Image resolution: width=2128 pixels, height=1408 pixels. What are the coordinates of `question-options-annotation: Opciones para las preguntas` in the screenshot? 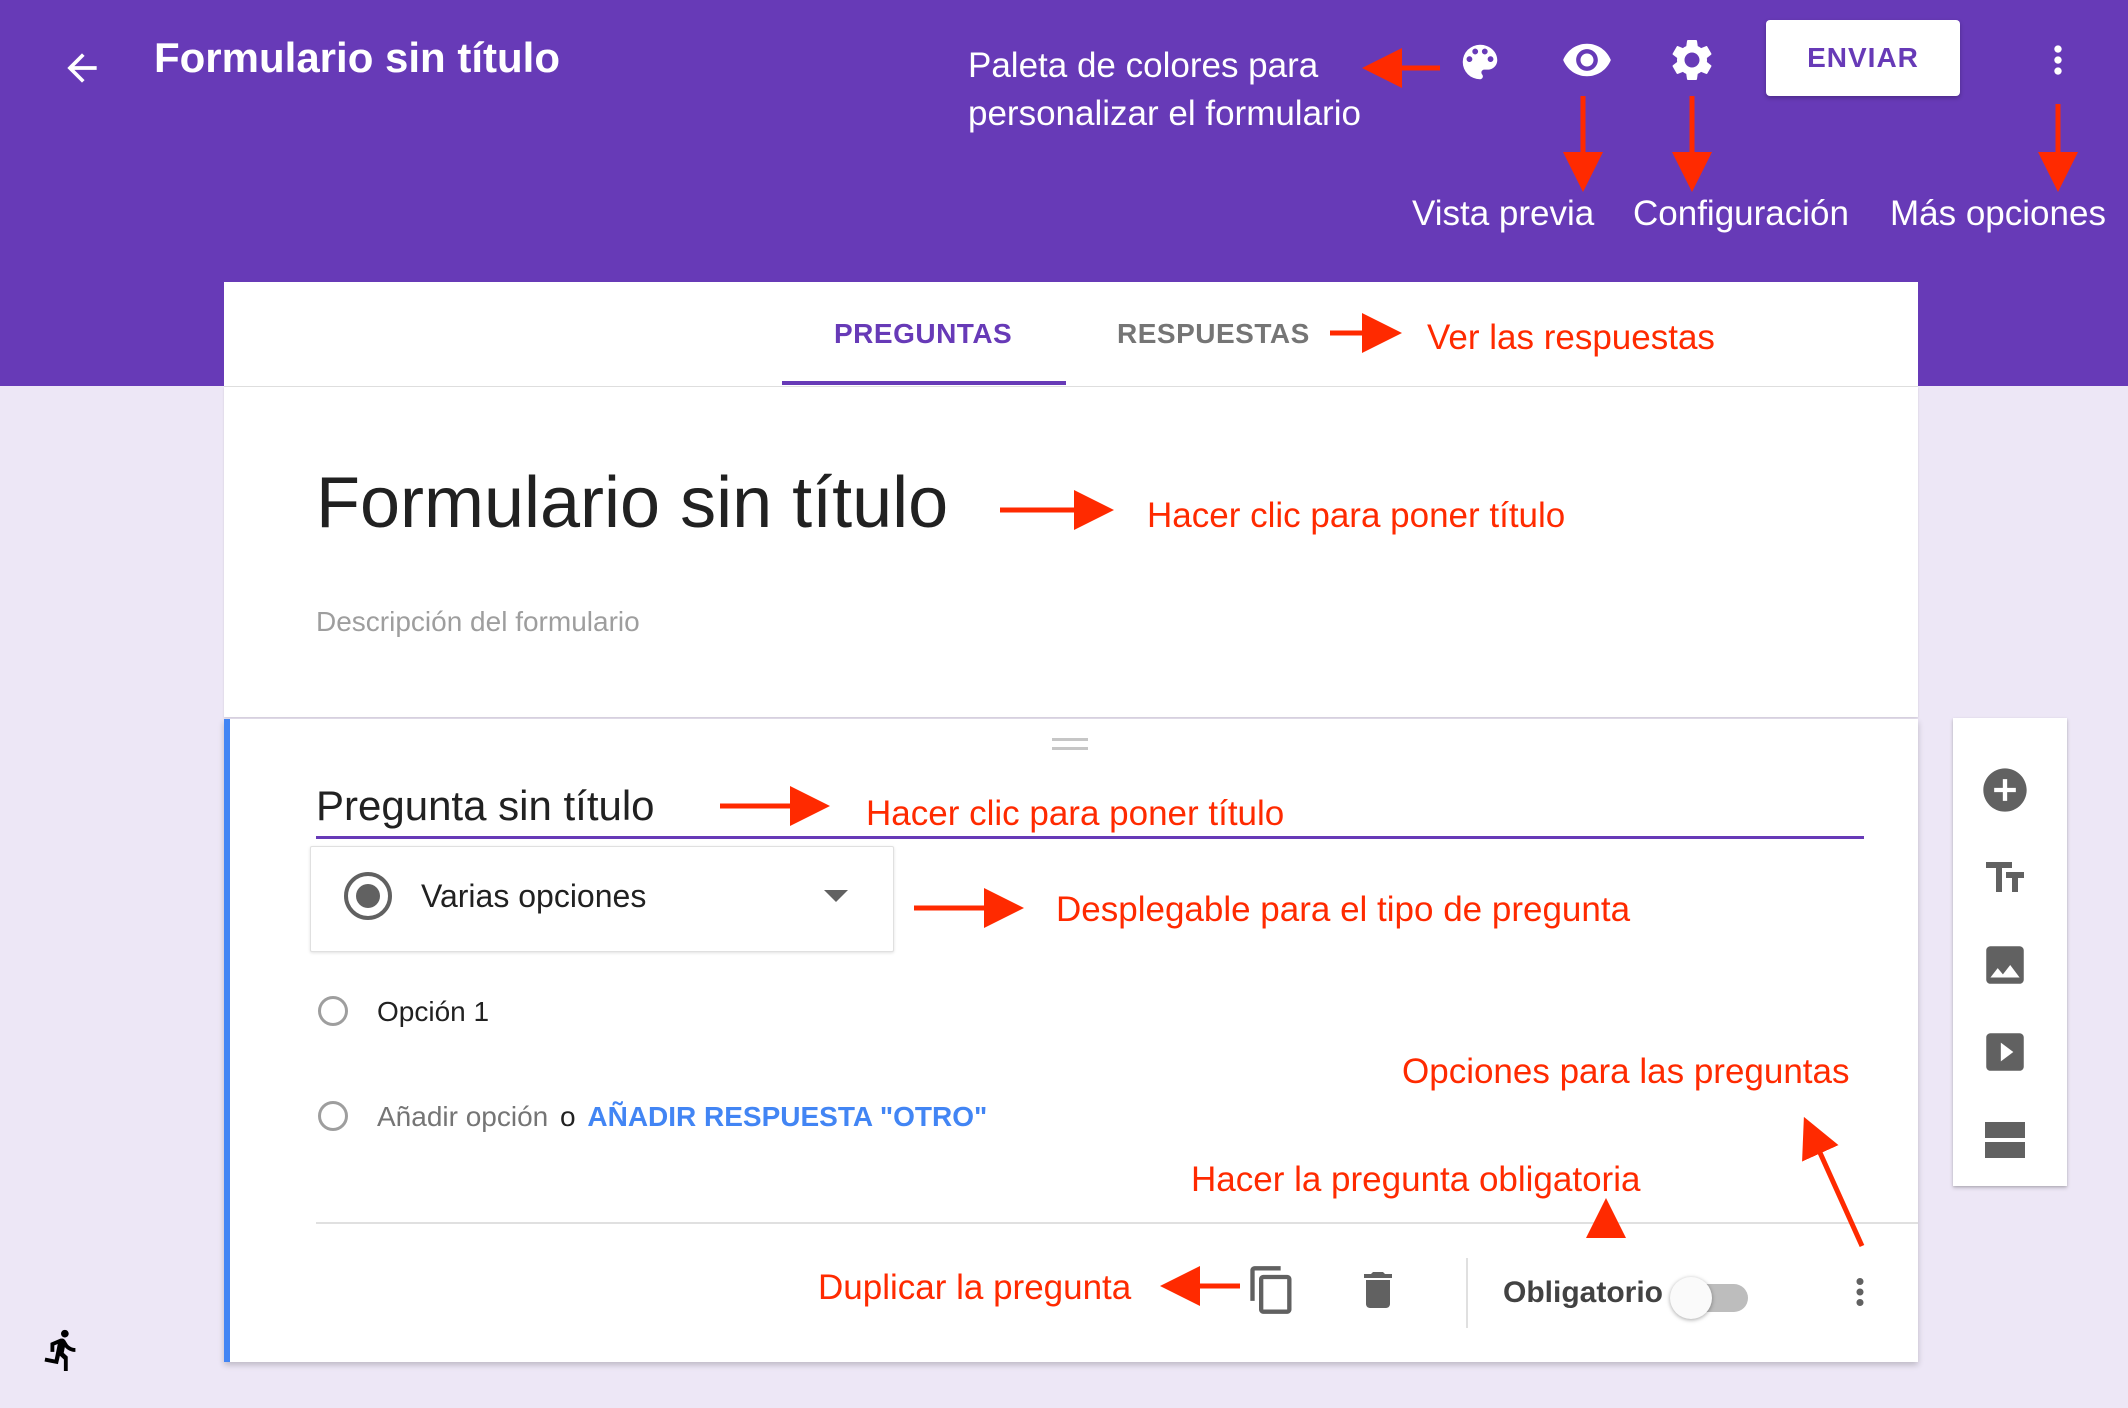 It's located at (1626, 1071).